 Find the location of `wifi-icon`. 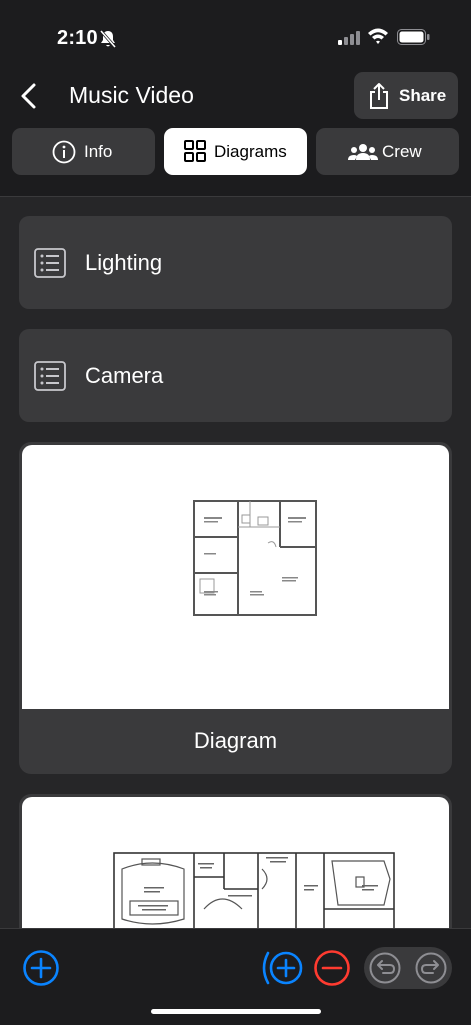

wifi-icon is located at coordinates (378, 36).